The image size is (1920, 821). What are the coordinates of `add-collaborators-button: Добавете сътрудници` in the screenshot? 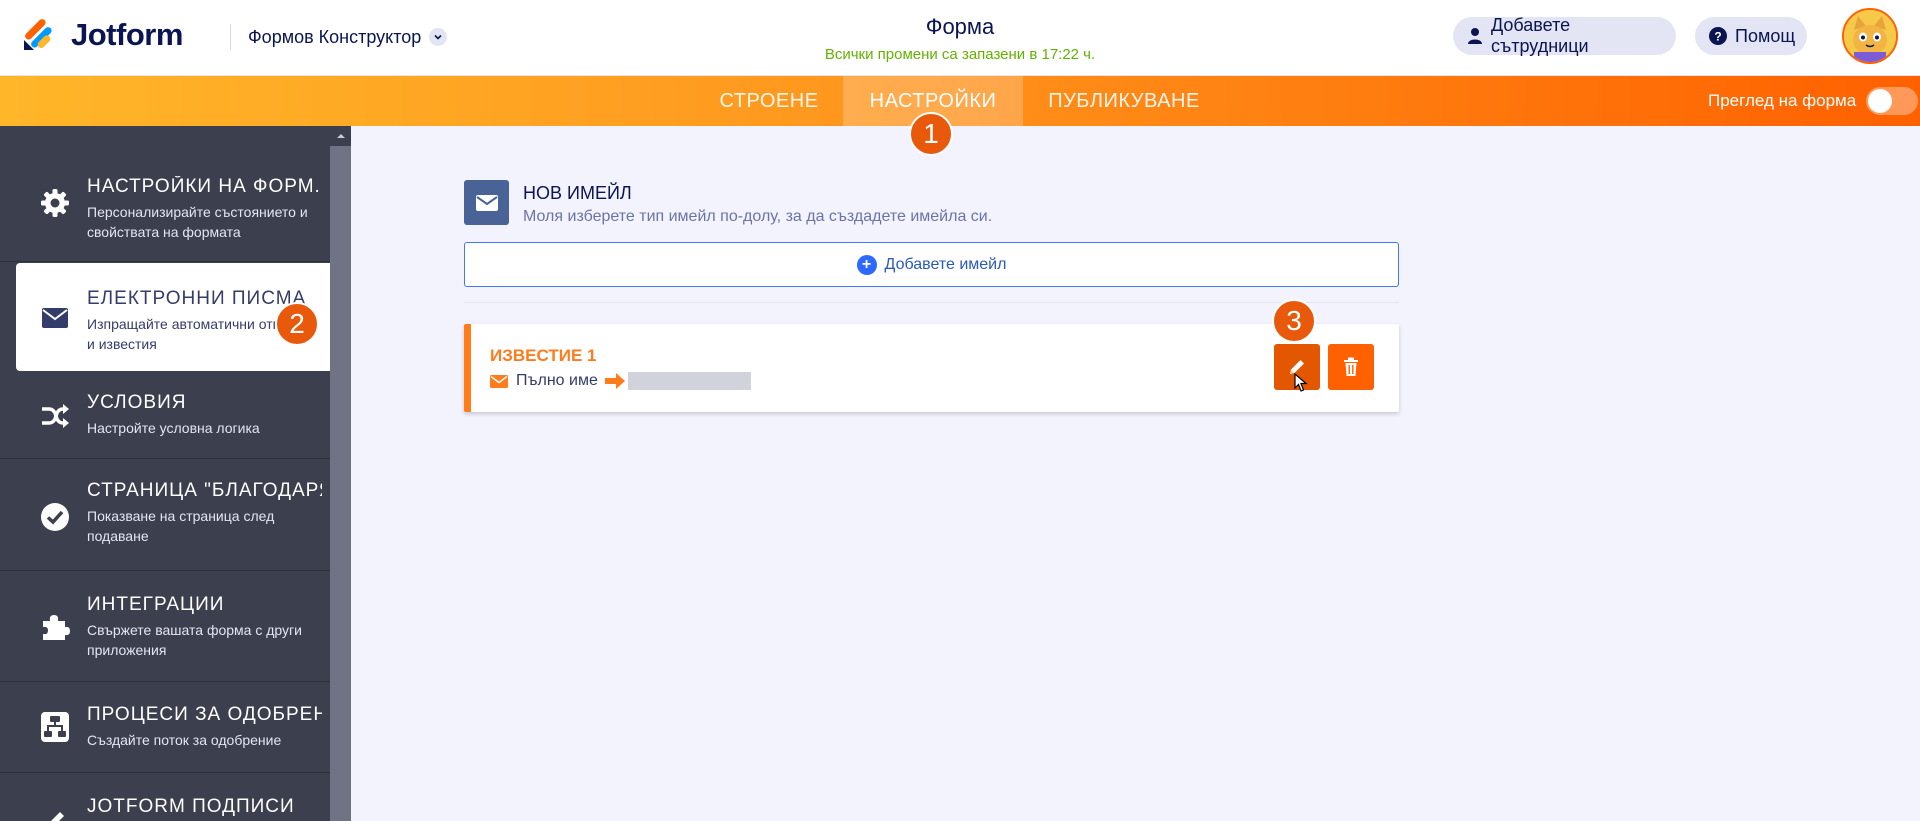 It's located at (1564, 35).